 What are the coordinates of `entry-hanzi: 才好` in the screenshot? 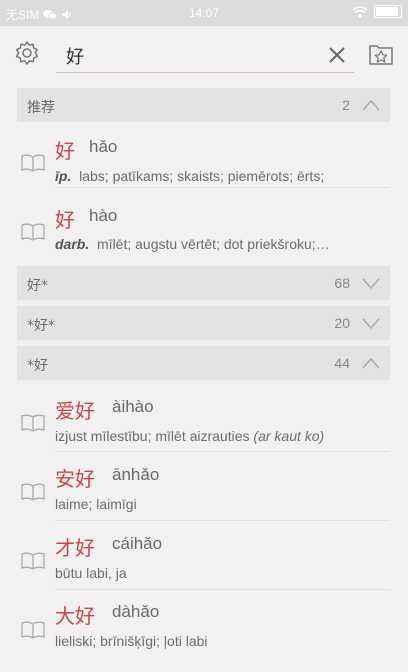 It's located at (75, 548).